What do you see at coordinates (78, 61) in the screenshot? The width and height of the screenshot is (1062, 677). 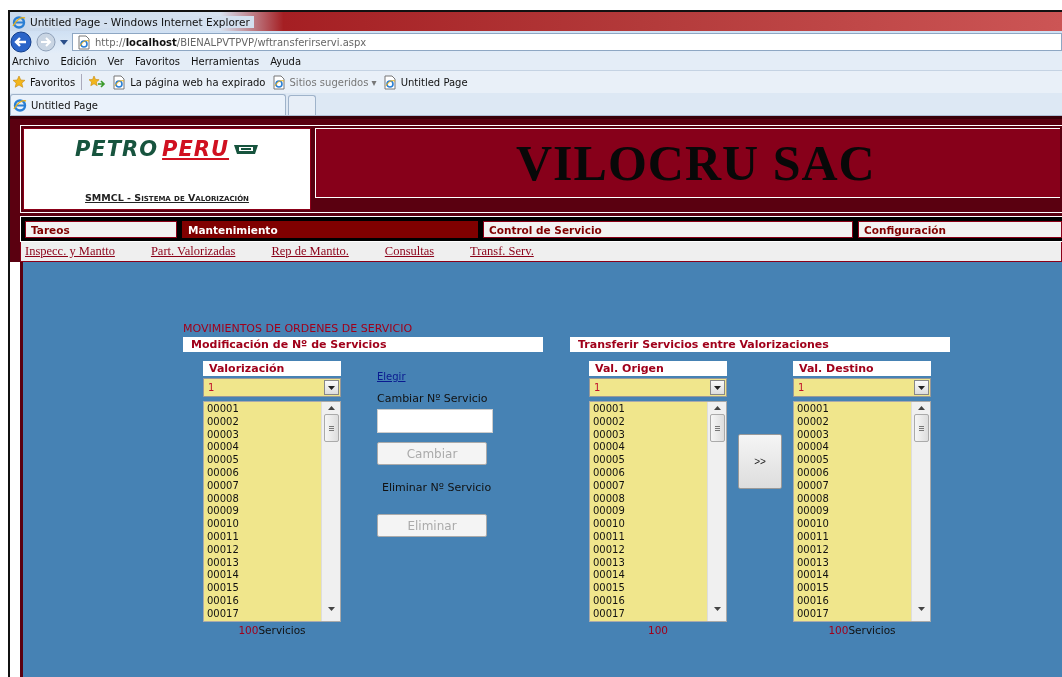 I see `menu-item: Edición` at bounding box center [78, 61].